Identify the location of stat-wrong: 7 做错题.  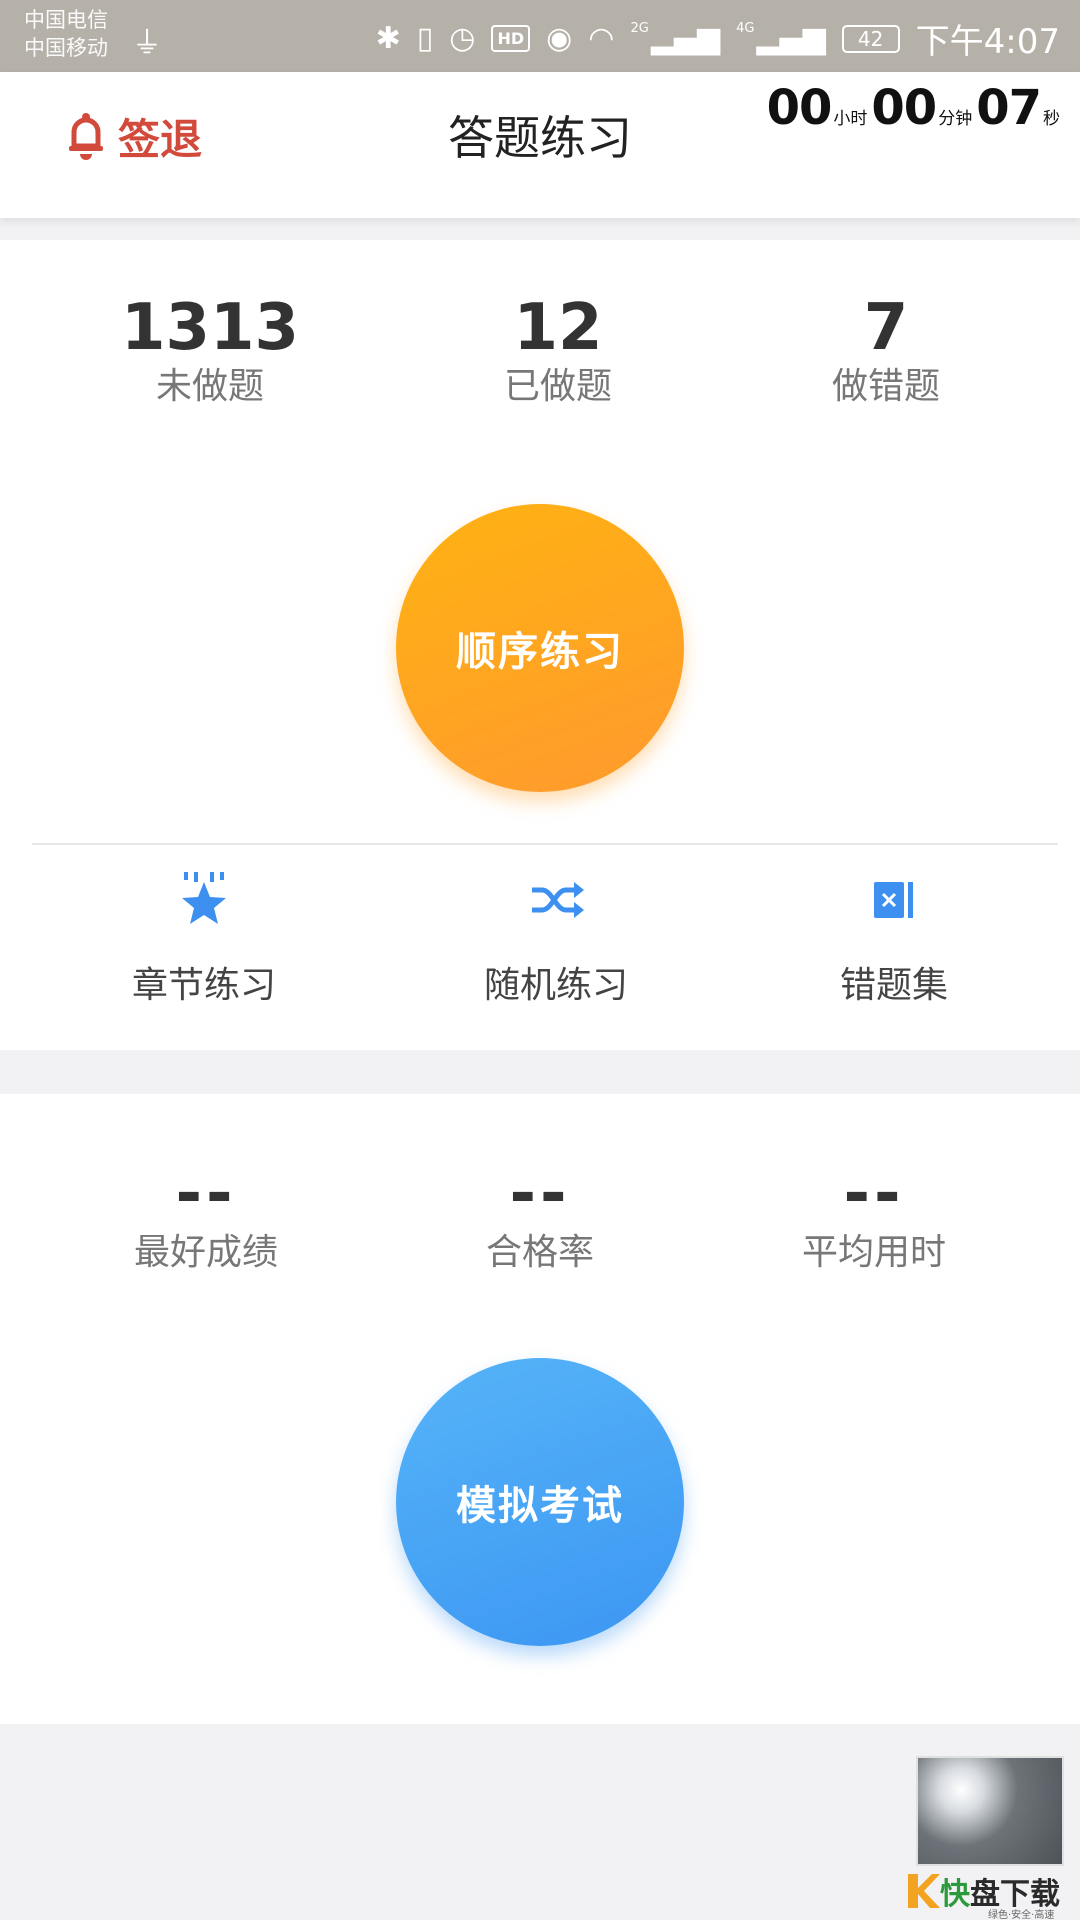
(886, 351).